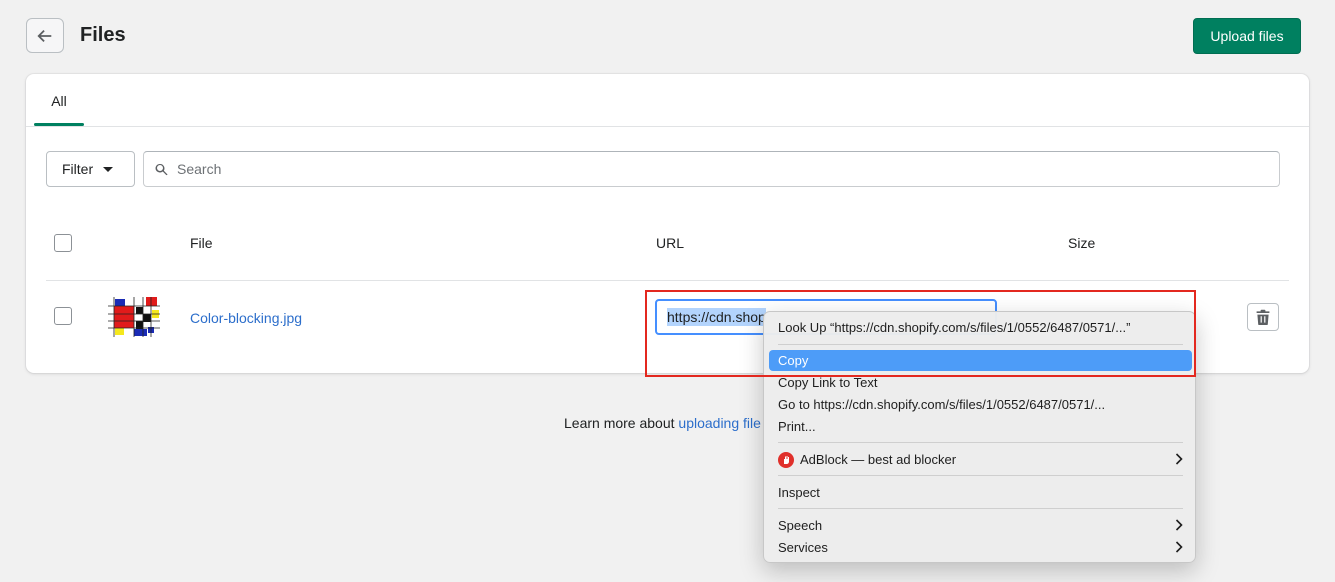  I want to click on trash-icon, so click(1263, 317).